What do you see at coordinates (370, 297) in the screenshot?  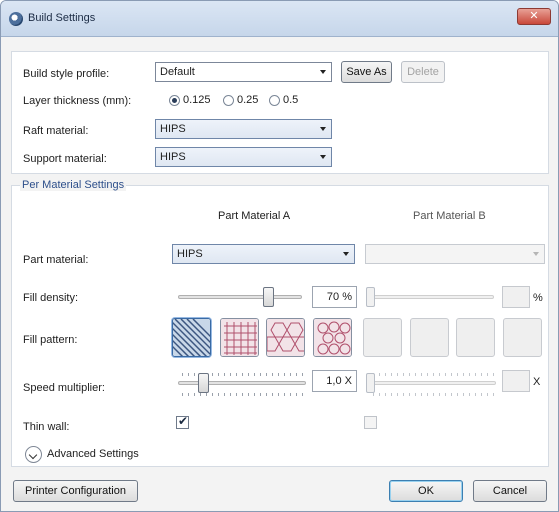 I see `fill-density-b-slider` at bounding box center [370, 297].